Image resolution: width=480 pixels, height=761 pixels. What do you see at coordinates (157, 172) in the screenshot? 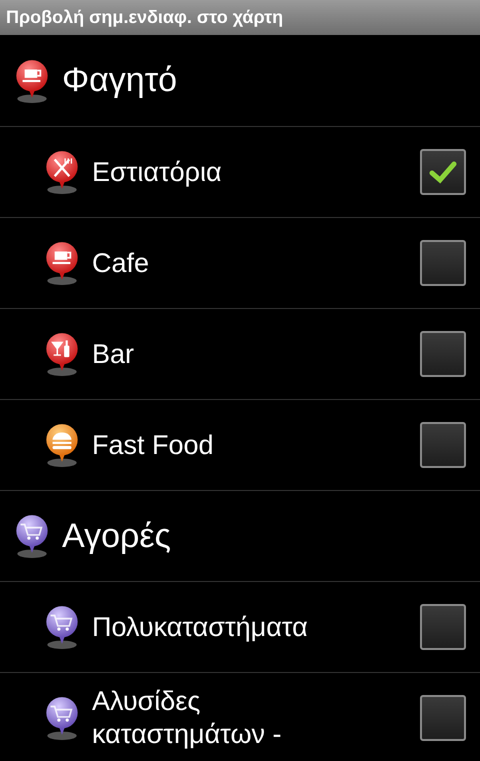
I see `item-label: Εστιατόρια` at bounding box center [157, 172].